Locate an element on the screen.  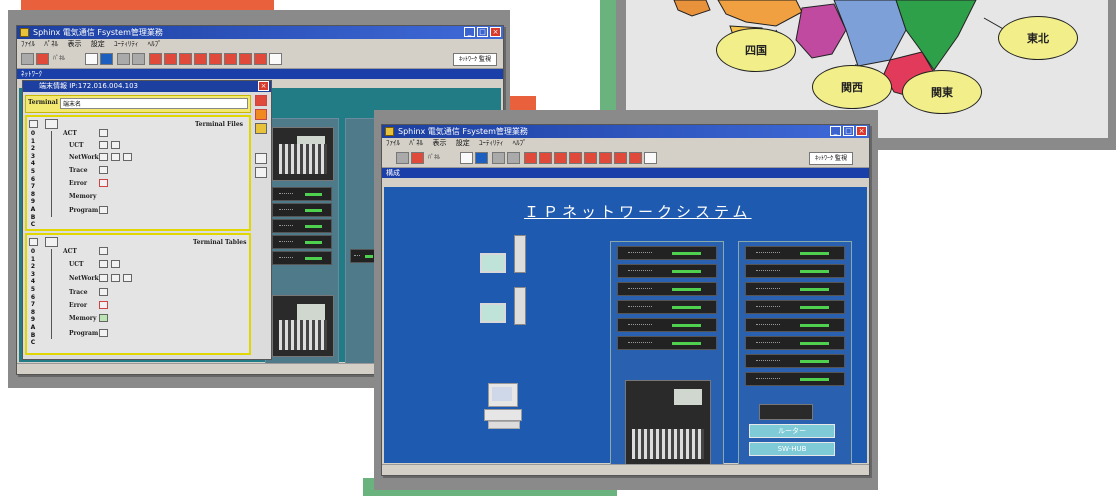
tree-item-network: NetWork is located at coordinates (84, 157).